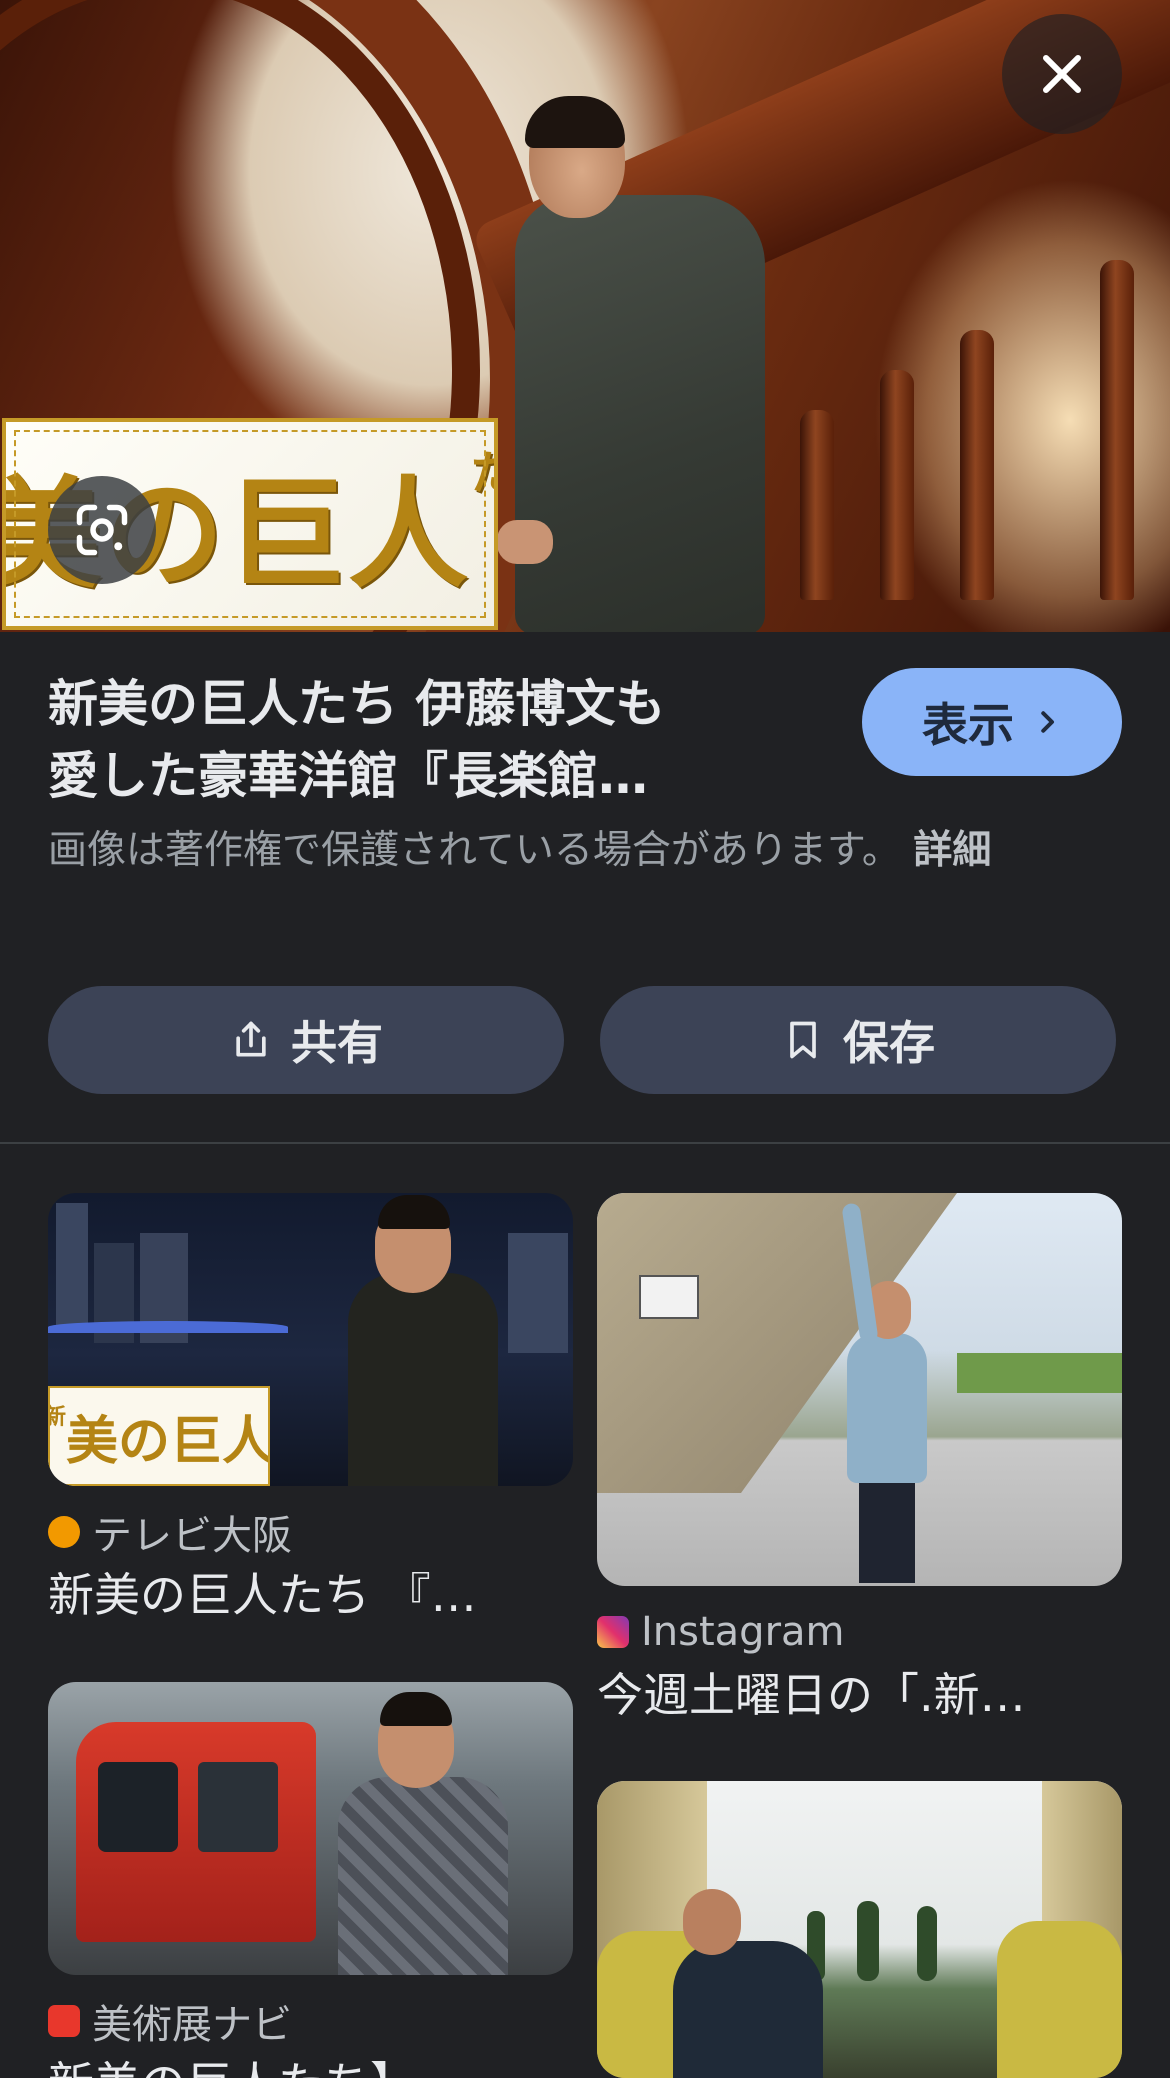  Describe the element at coordinates (310, 1339) in the screenshot. I see `result-thumbnail: 新美の巨人` at that location.